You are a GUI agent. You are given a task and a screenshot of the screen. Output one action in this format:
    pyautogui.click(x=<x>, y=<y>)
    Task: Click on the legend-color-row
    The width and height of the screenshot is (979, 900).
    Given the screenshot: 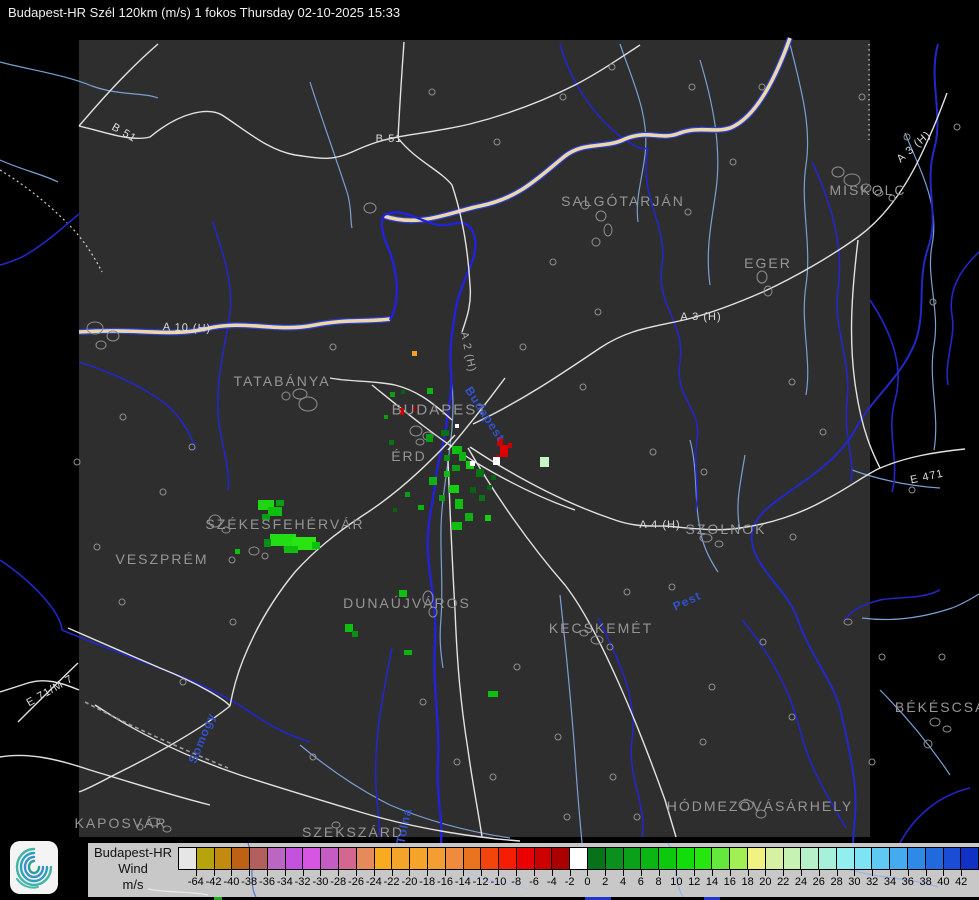 What is the action you would take?
    pyautogui.click(x=578, y=858)
    